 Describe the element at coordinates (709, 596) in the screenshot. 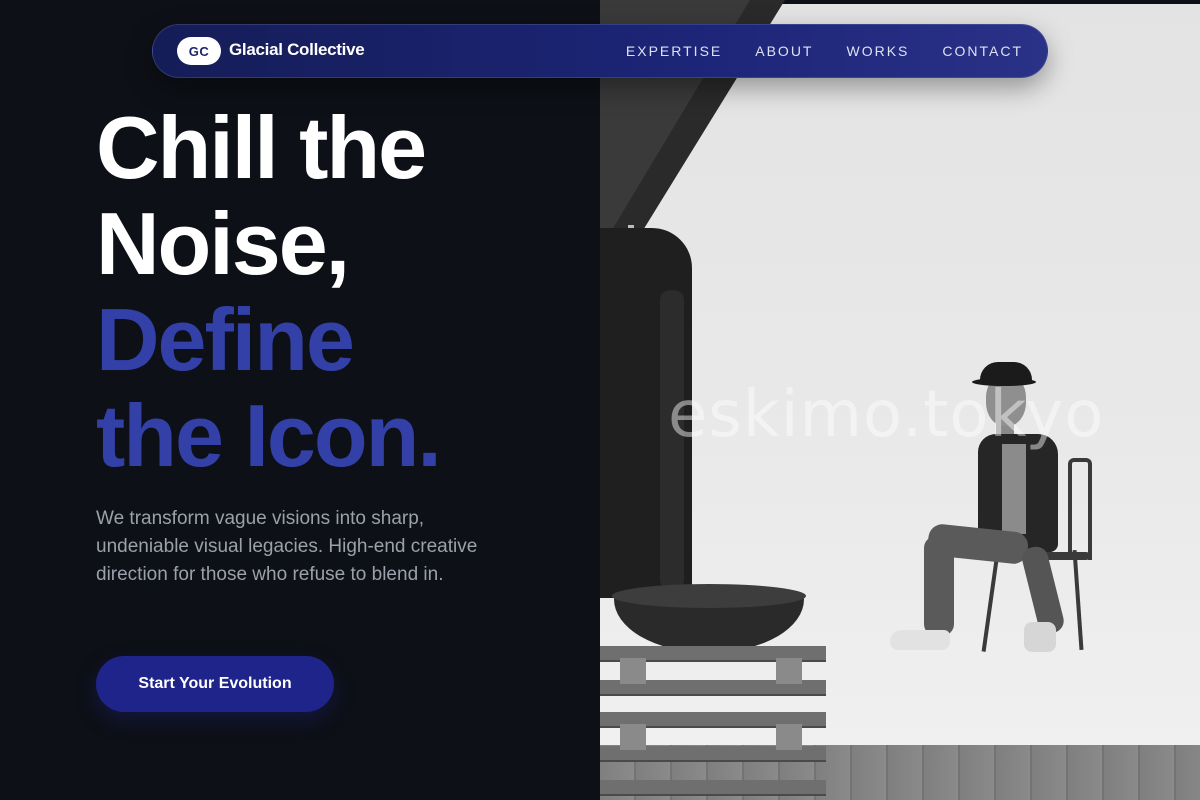

I see `photo-bowl-rim` at that location.